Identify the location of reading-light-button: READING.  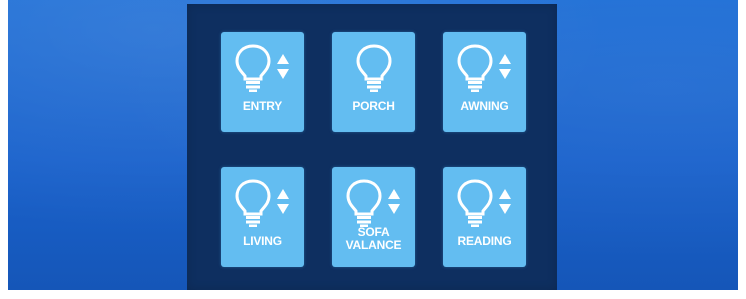
(484, 217).